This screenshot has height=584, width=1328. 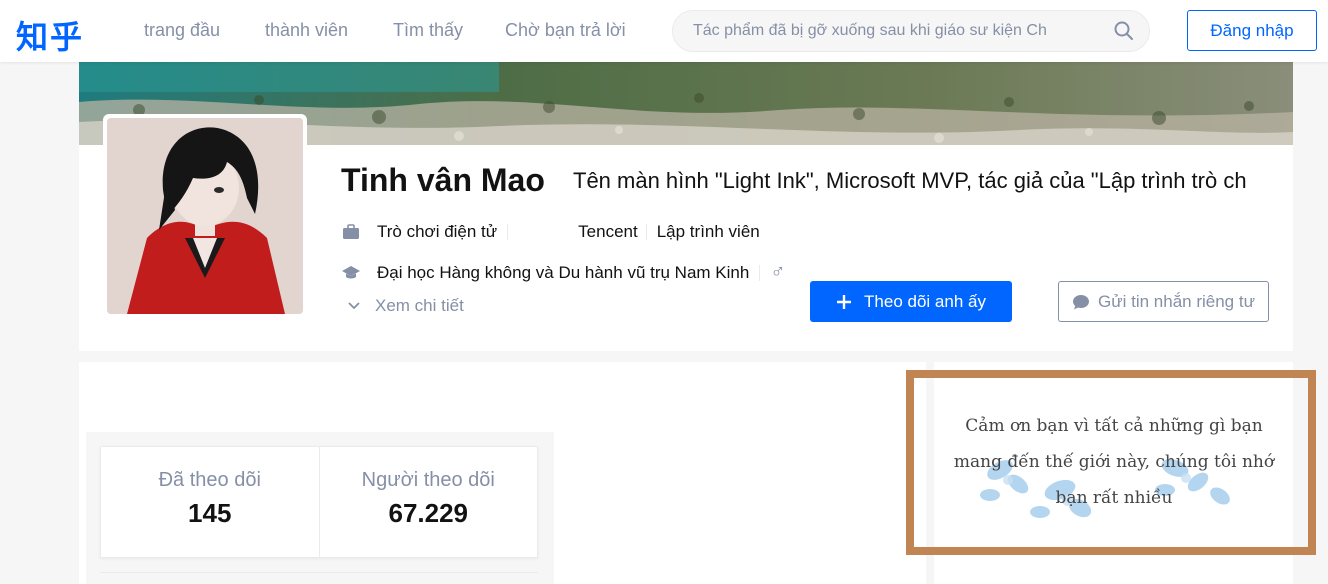 What do you see at coordinates (550, 232) in the screenshot?
I see `employment-row: Trò chơi điện tử Tencent Lập trình viên` at bounding box center [550, 232].